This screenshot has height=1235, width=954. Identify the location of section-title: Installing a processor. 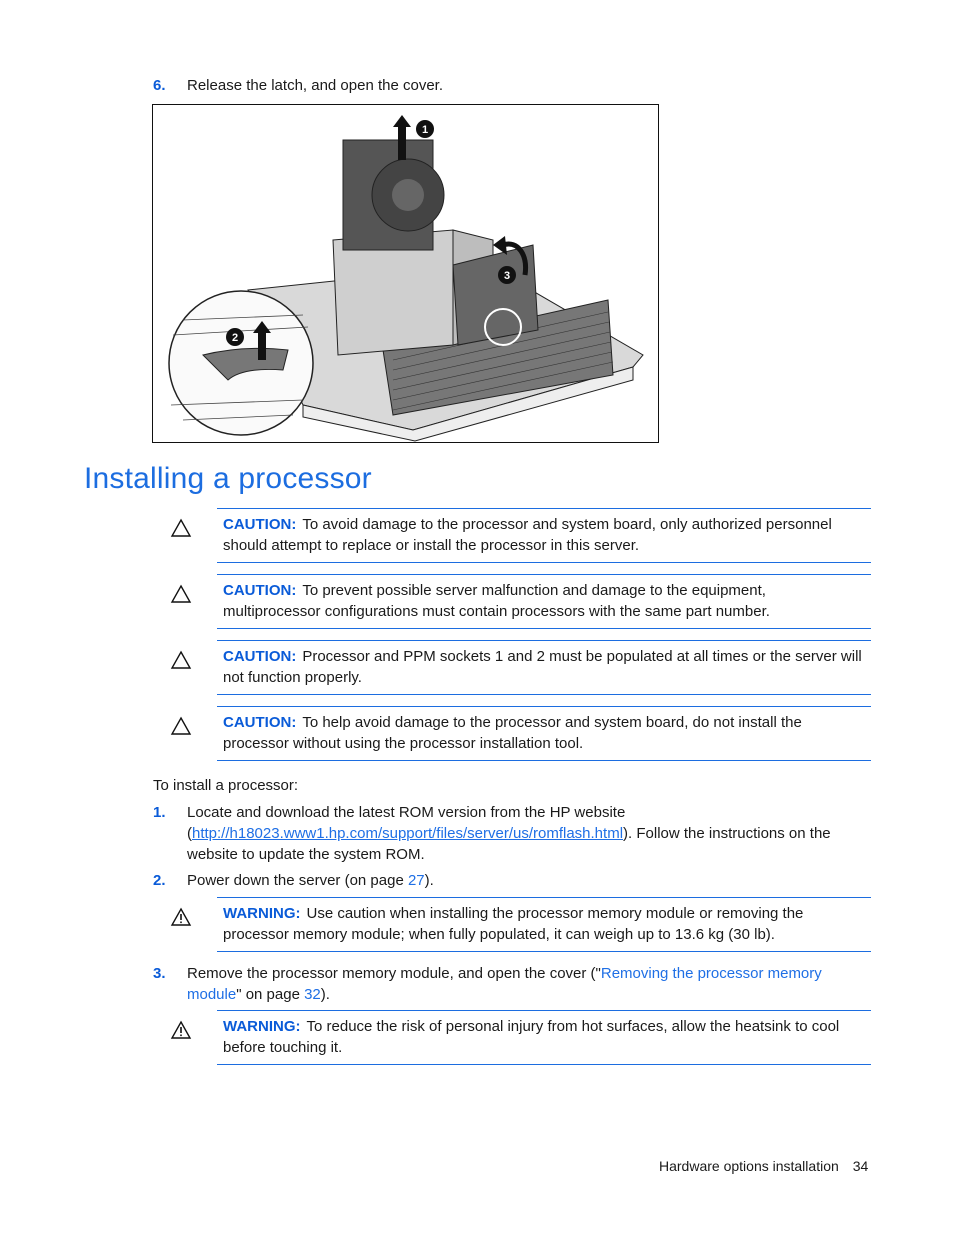
(228, 478).